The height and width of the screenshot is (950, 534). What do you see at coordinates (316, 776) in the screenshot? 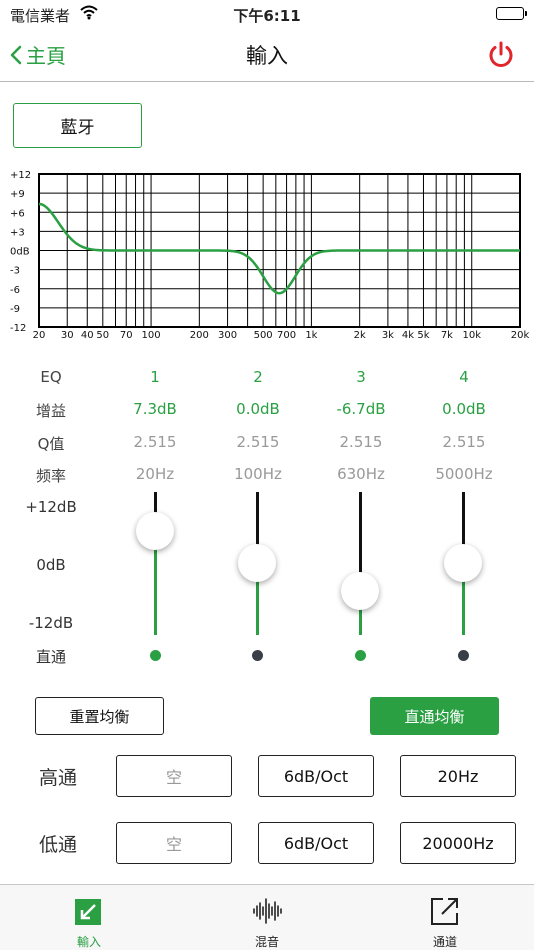
I see `highpass-slope-select: 6dB/Oct` at bounding box center [316, 776].